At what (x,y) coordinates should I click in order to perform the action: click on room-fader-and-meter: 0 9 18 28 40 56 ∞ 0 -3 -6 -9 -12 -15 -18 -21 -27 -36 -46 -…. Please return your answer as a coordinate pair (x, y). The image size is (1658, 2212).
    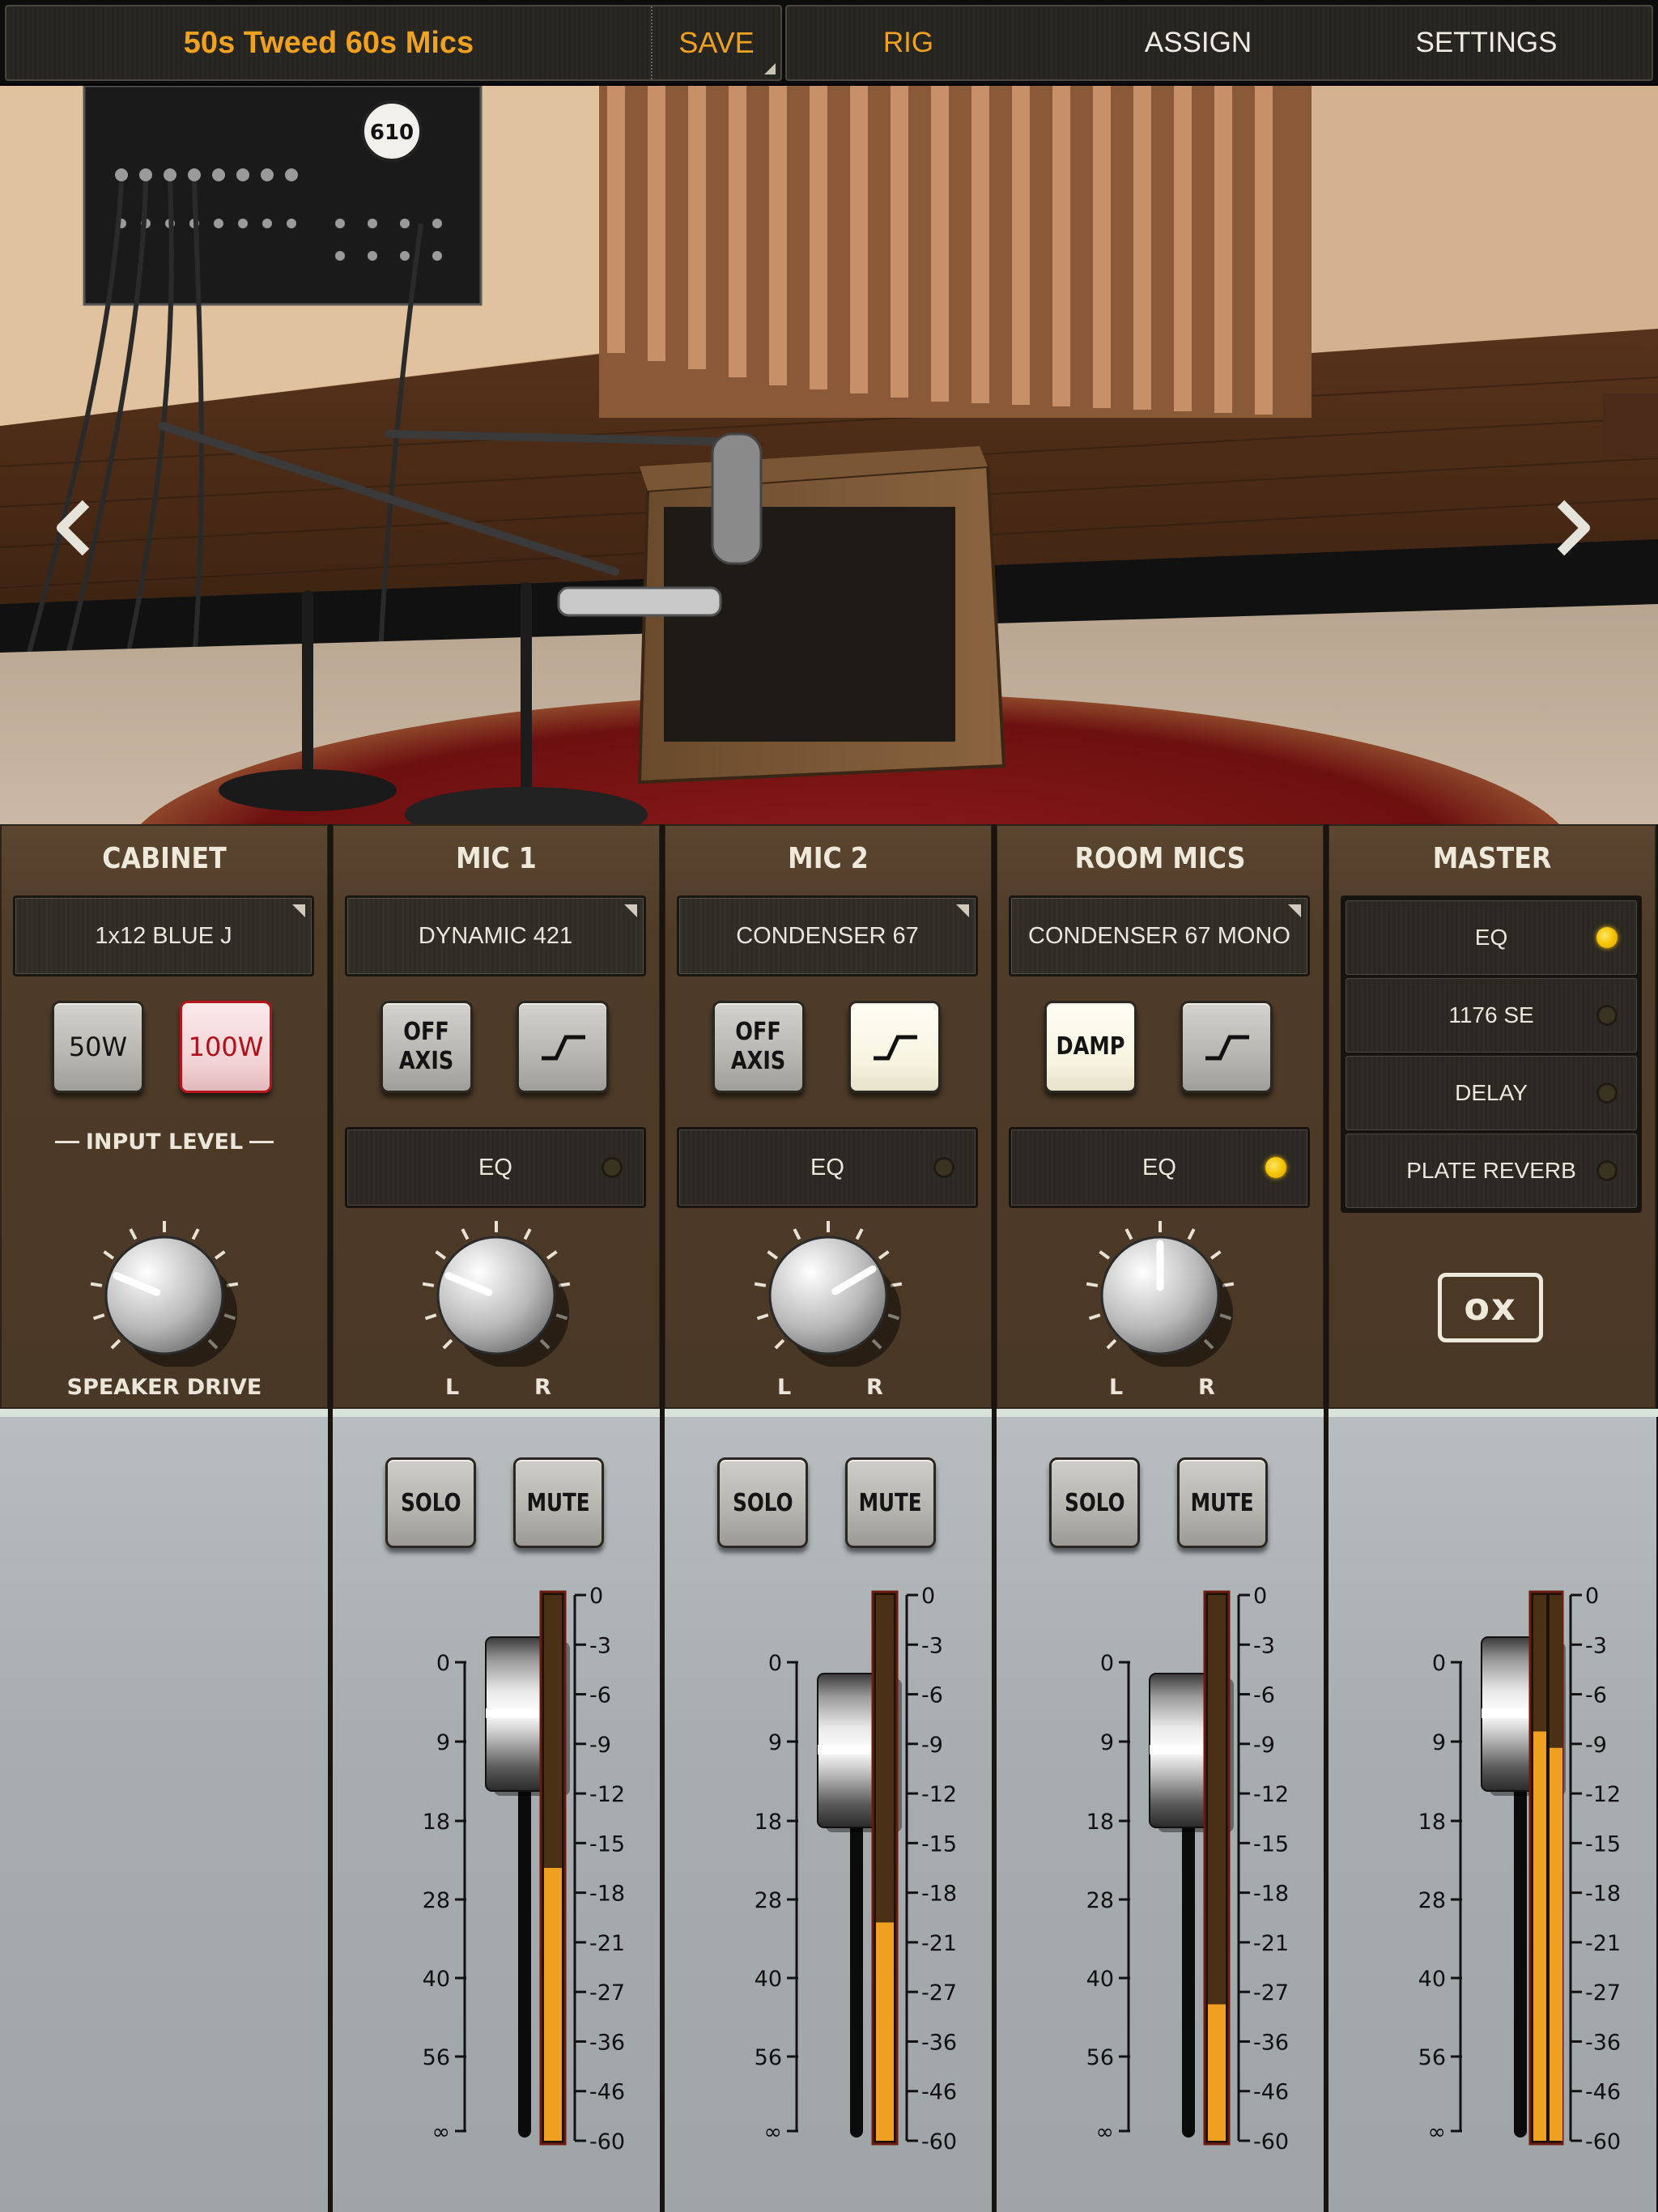
    Looking at the image, I should click on (1160, 1811).